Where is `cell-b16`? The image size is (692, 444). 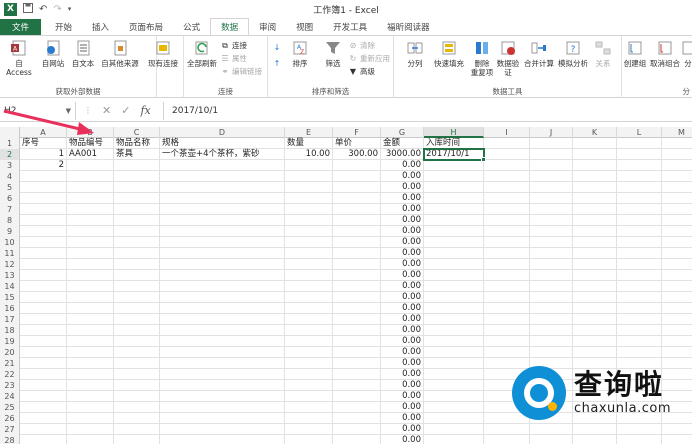 cell-b16 is located at coordinates (90, 308).